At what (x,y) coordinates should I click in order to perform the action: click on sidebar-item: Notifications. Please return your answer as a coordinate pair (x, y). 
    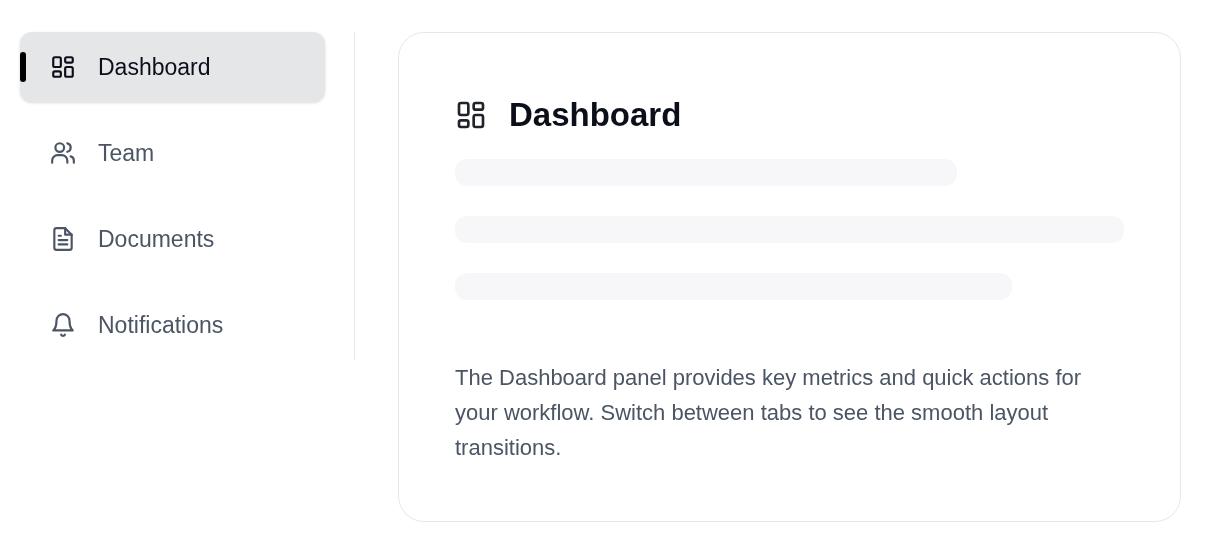
    Looking at the image, I should click on (172, 325).